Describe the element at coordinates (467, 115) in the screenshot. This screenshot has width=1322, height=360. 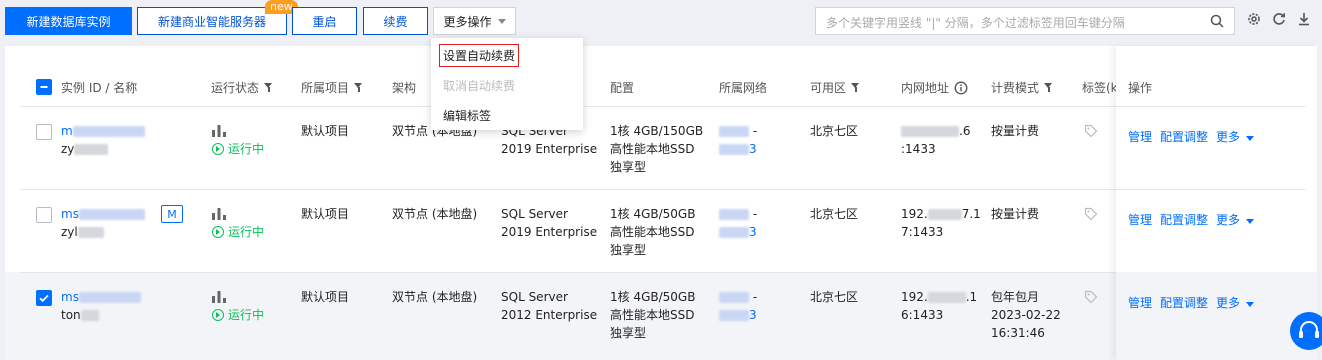
I see `menu-item-edit-tags: 编辑标签` at that location.